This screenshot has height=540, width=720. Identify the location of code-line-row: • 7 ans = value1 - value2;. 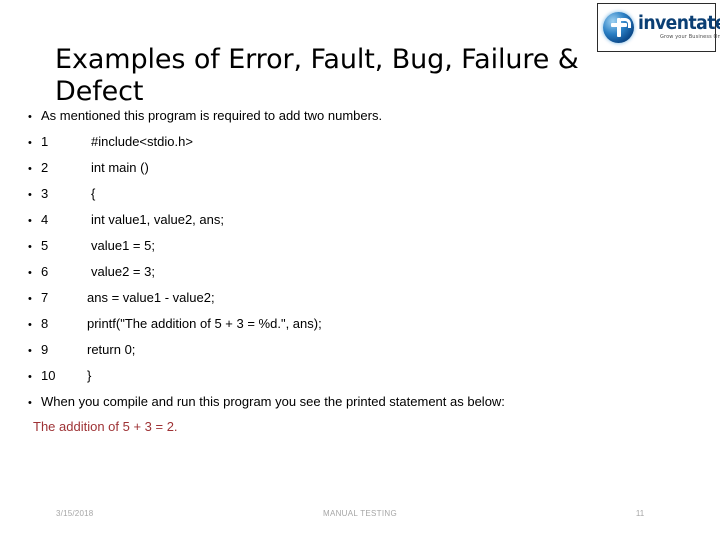
(360, 303).